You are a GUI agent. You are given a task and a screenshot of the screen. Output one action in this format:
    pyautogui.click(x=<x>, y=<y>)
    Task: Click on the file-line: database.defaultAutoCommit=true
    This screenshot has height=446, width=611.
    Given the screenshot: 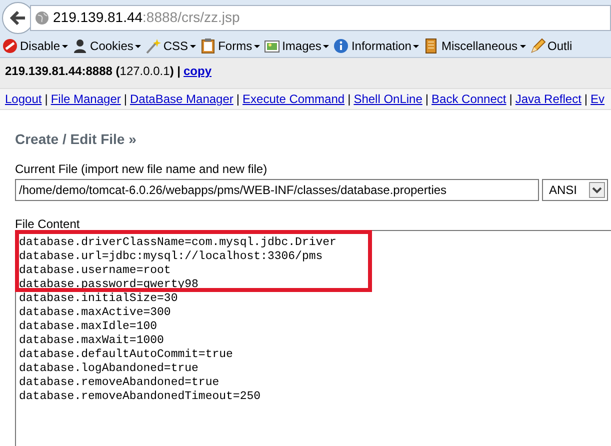 What is the action you would take?
    pyautogui.click(x=126, y=355)
    